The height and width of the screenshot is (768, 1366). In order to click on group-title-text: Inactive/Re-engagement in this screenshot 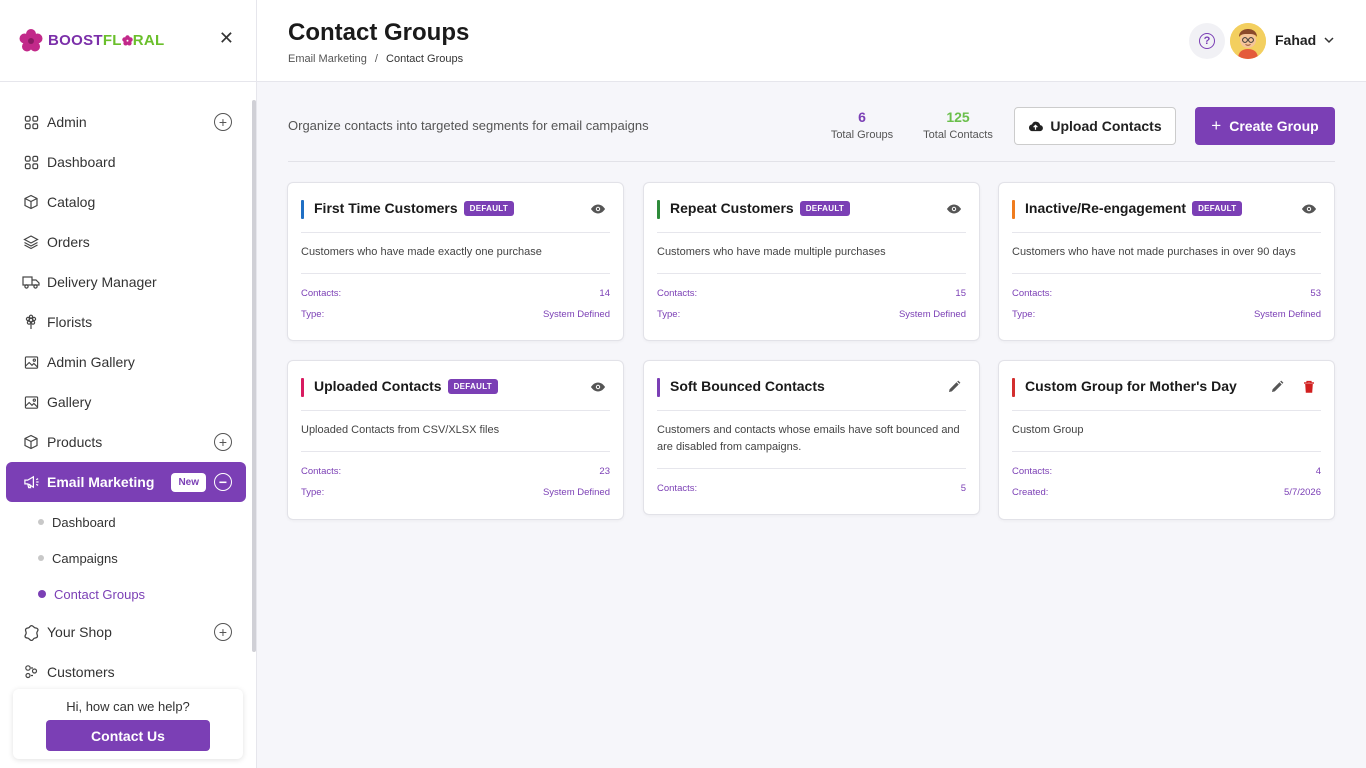, I will do `click(1106, 208)`.